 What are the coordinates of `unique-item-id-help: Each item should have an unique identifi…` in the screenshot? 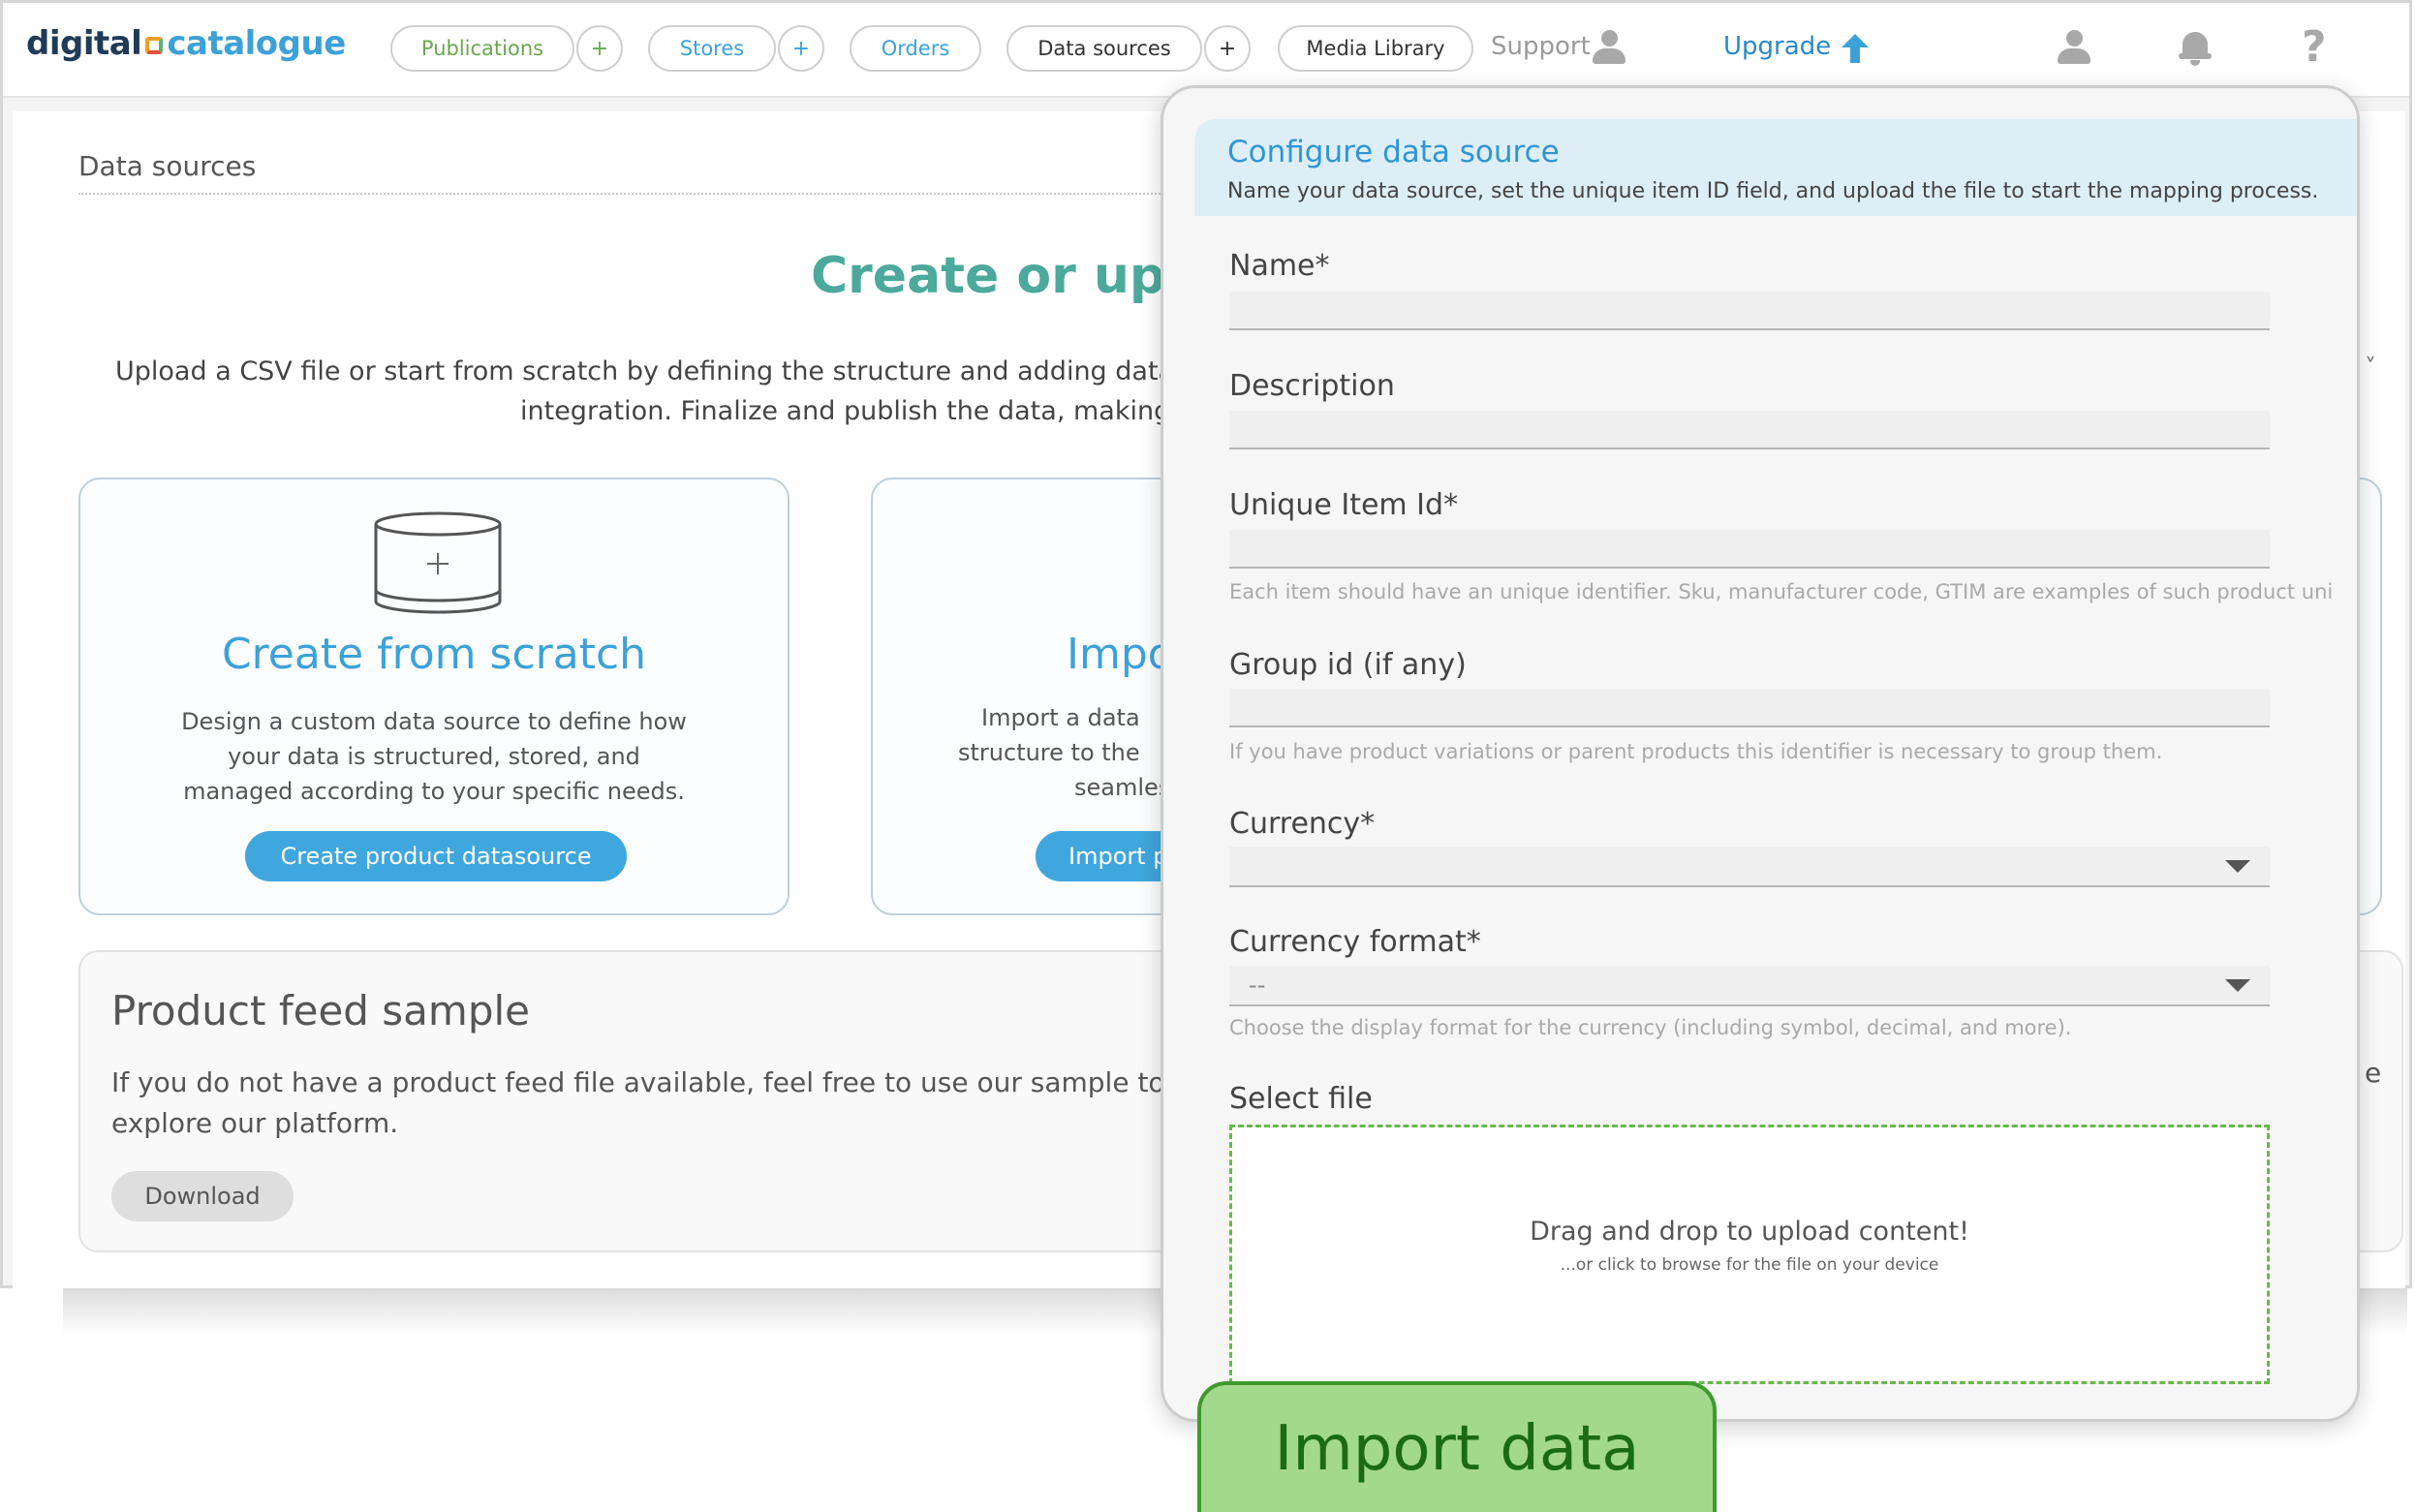 It's located at (1781, 591).